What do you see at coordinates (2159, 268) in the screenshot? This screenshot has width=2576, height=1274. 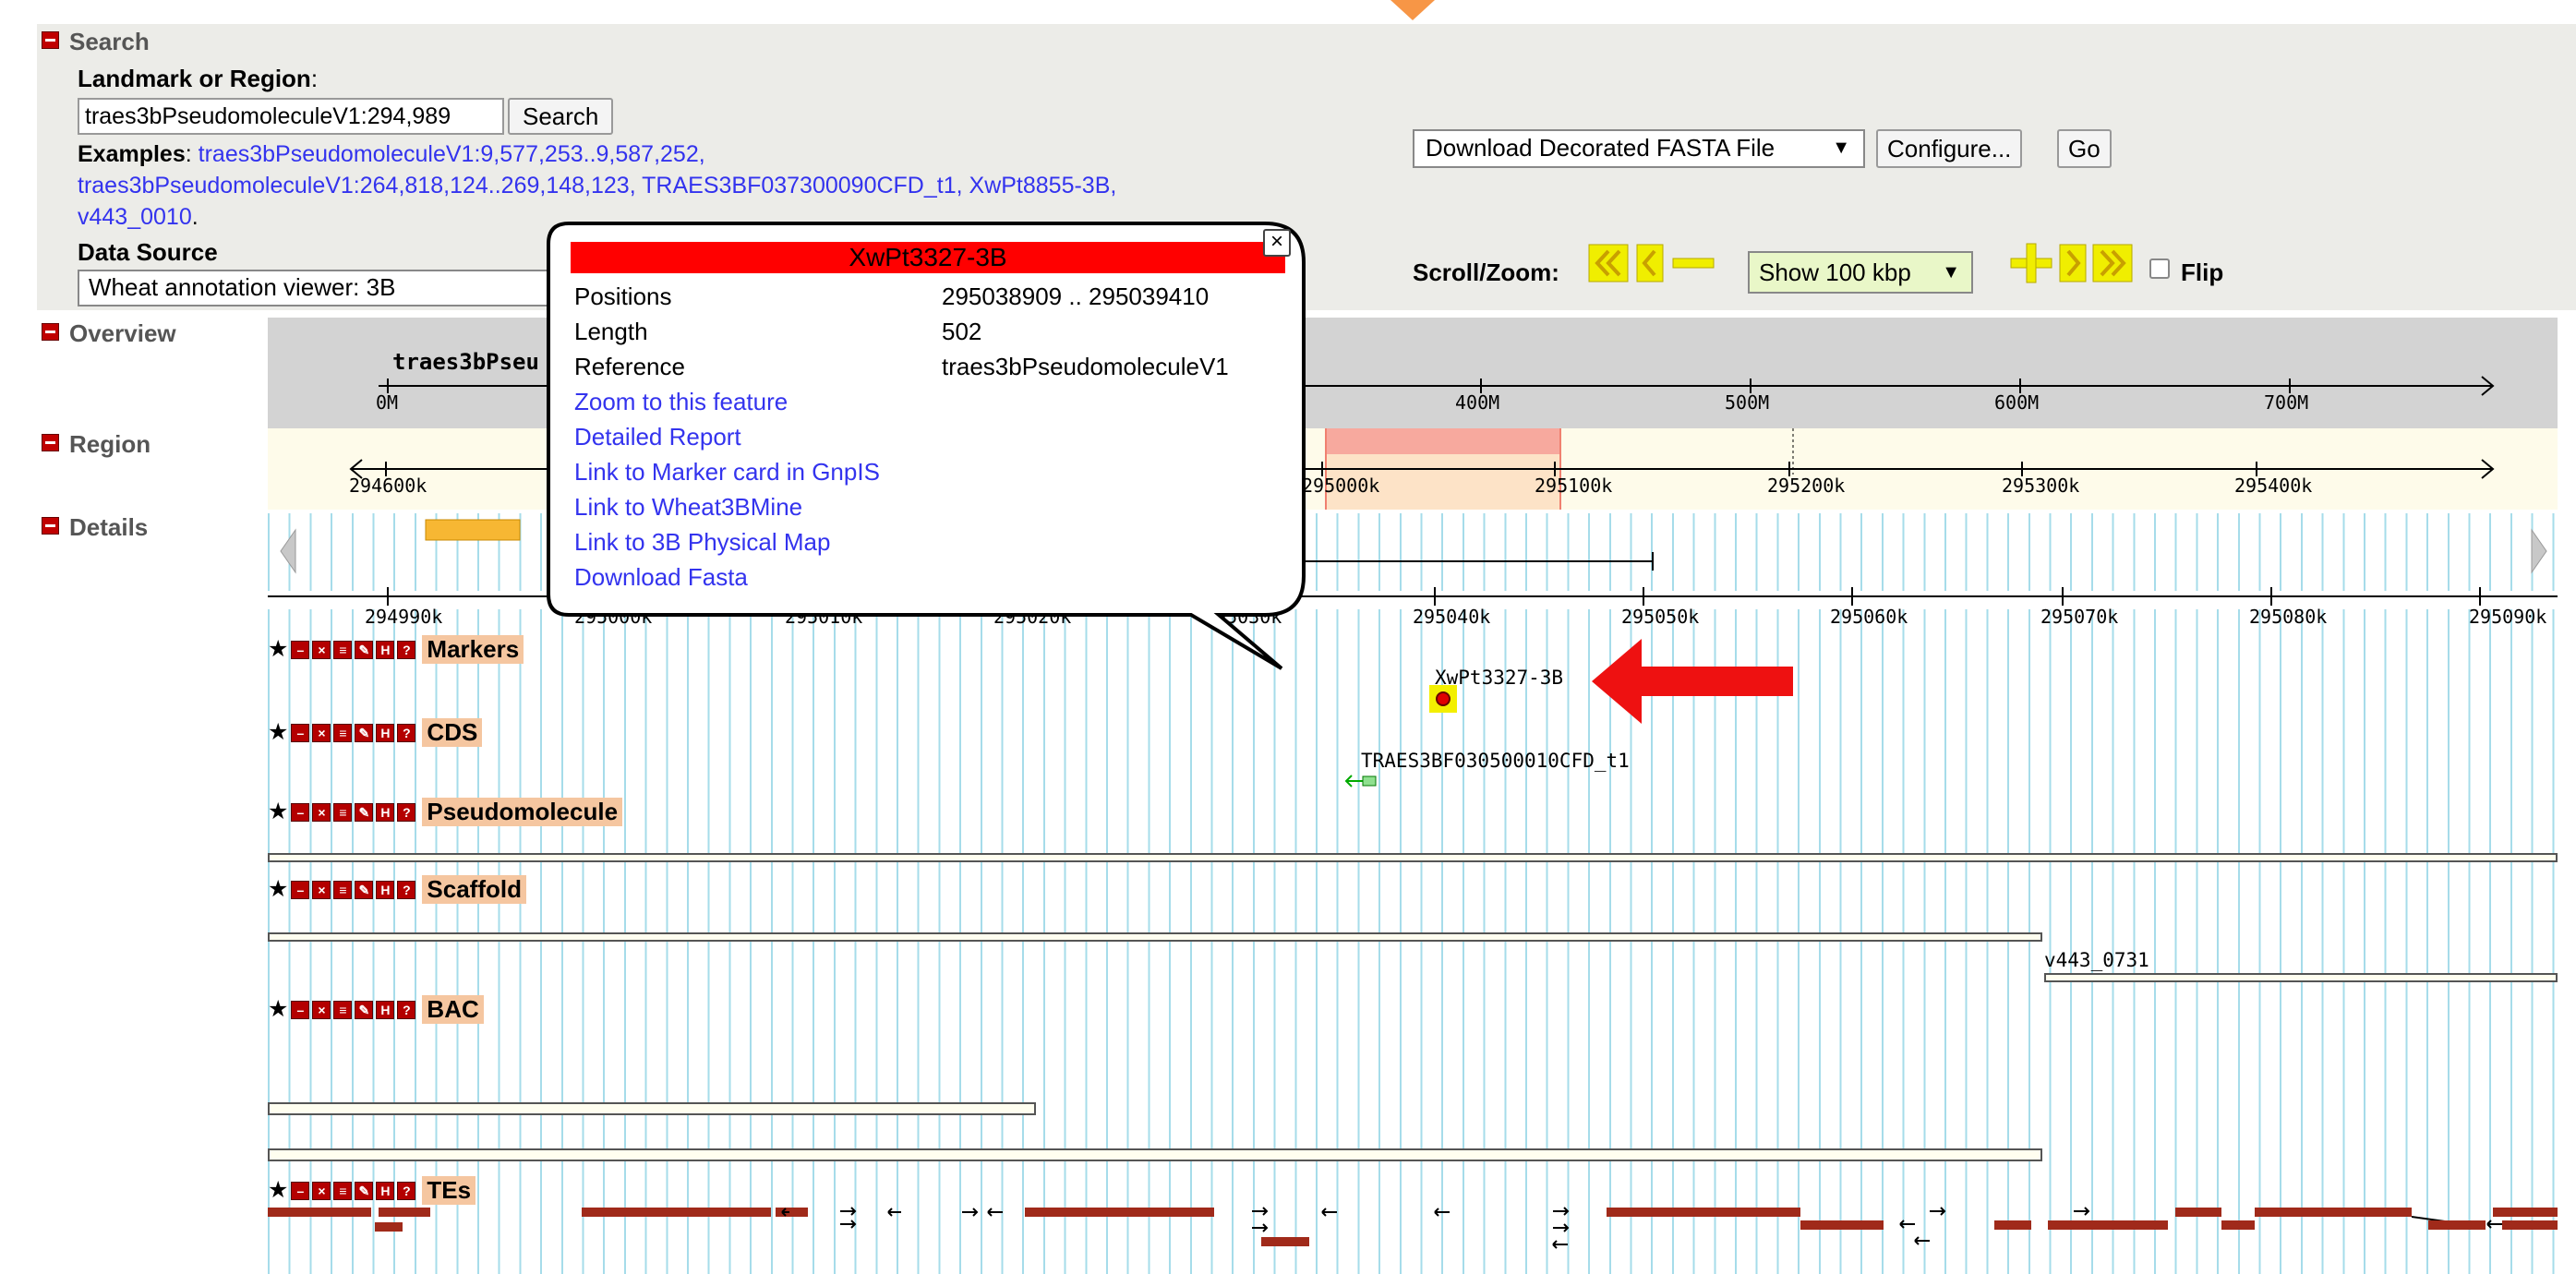 I see `flip-checkbox` at bounding box center [2159, 268].